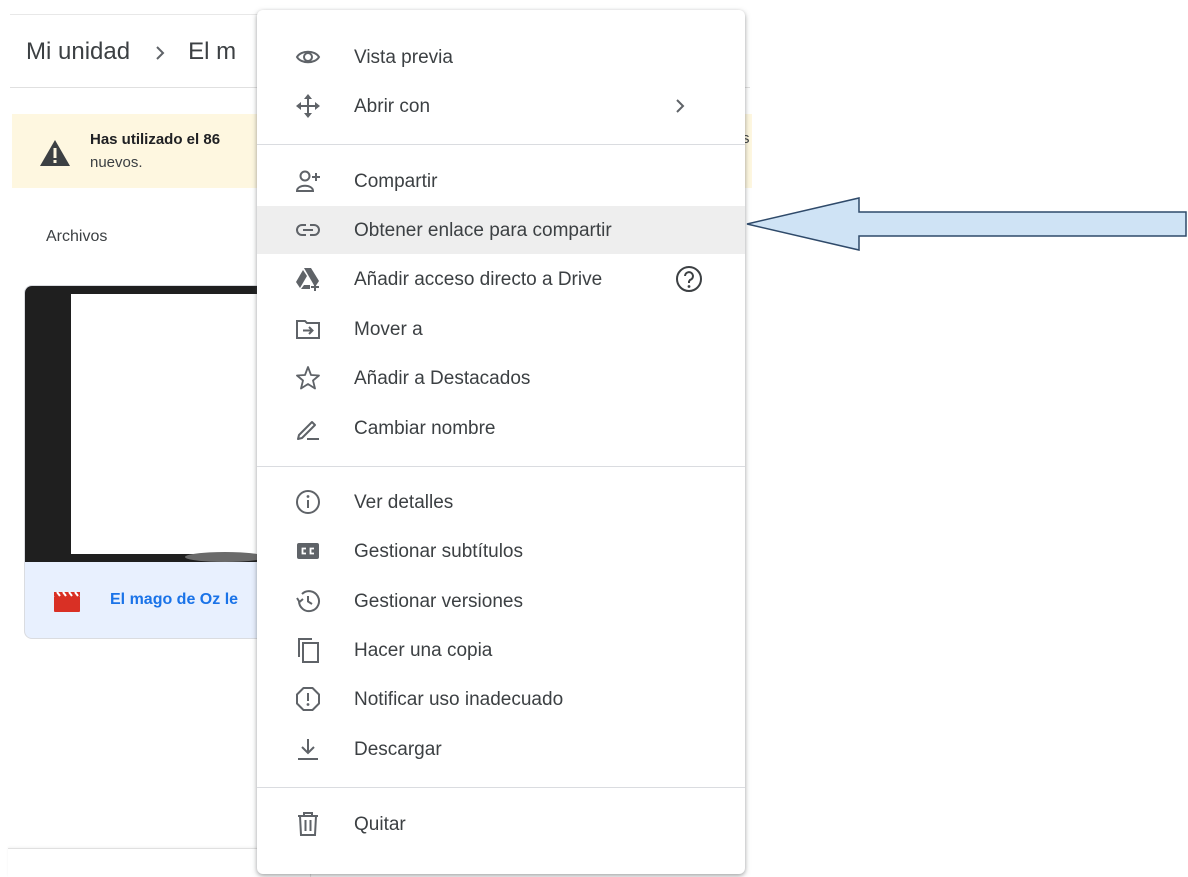 This screenshot has height=877, width=1188. What do you see at coordinates (308, 279) in the screenshot?
I see `drive-shortcut-icon` at bounding box center [308, 279].